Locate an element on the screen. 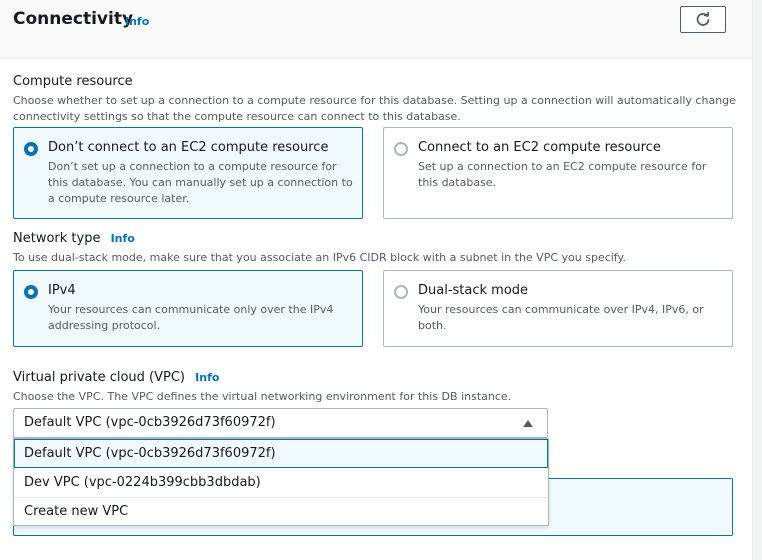 The height and width of the screenshot is (560, 762). refresh-icon is located at coordinates (703, 18).